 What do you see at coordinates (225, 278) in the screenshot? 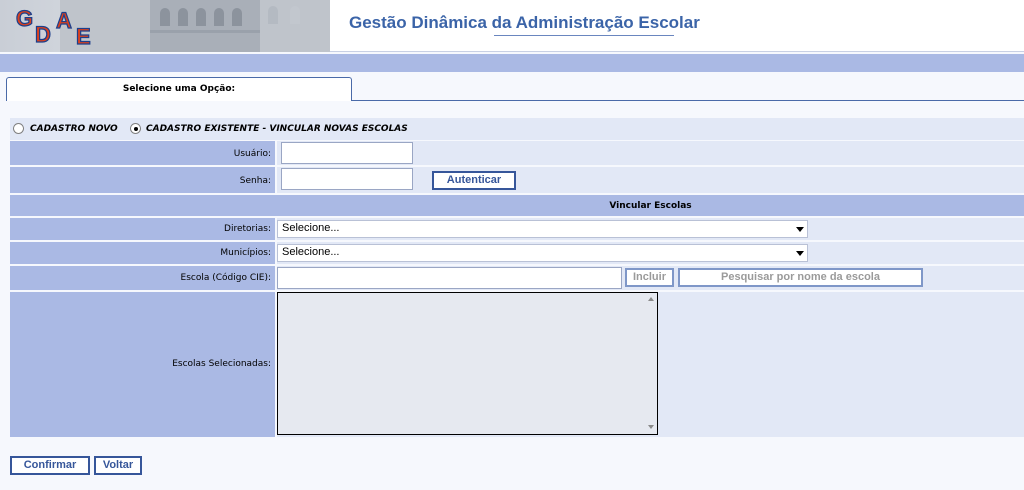
I see `escola-label: Escola (Código CIE):` at bounding box center [225, 278].